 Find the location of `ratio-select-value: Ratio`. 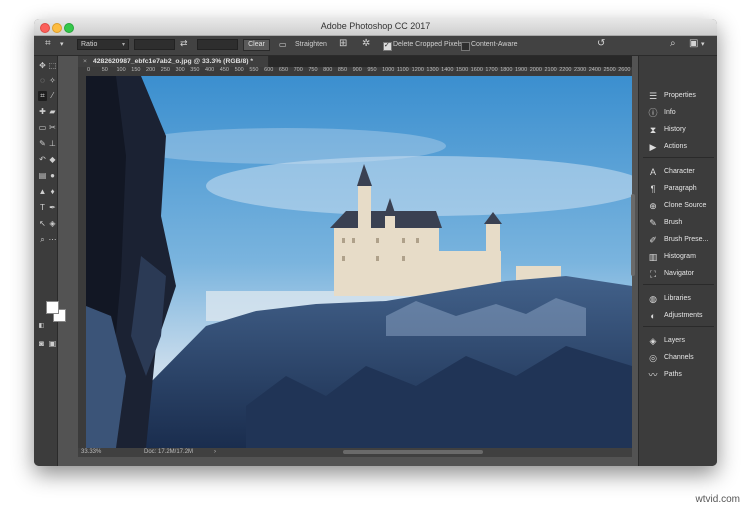

ratio-select-value: Ratio is located at coordinates (89, 44).